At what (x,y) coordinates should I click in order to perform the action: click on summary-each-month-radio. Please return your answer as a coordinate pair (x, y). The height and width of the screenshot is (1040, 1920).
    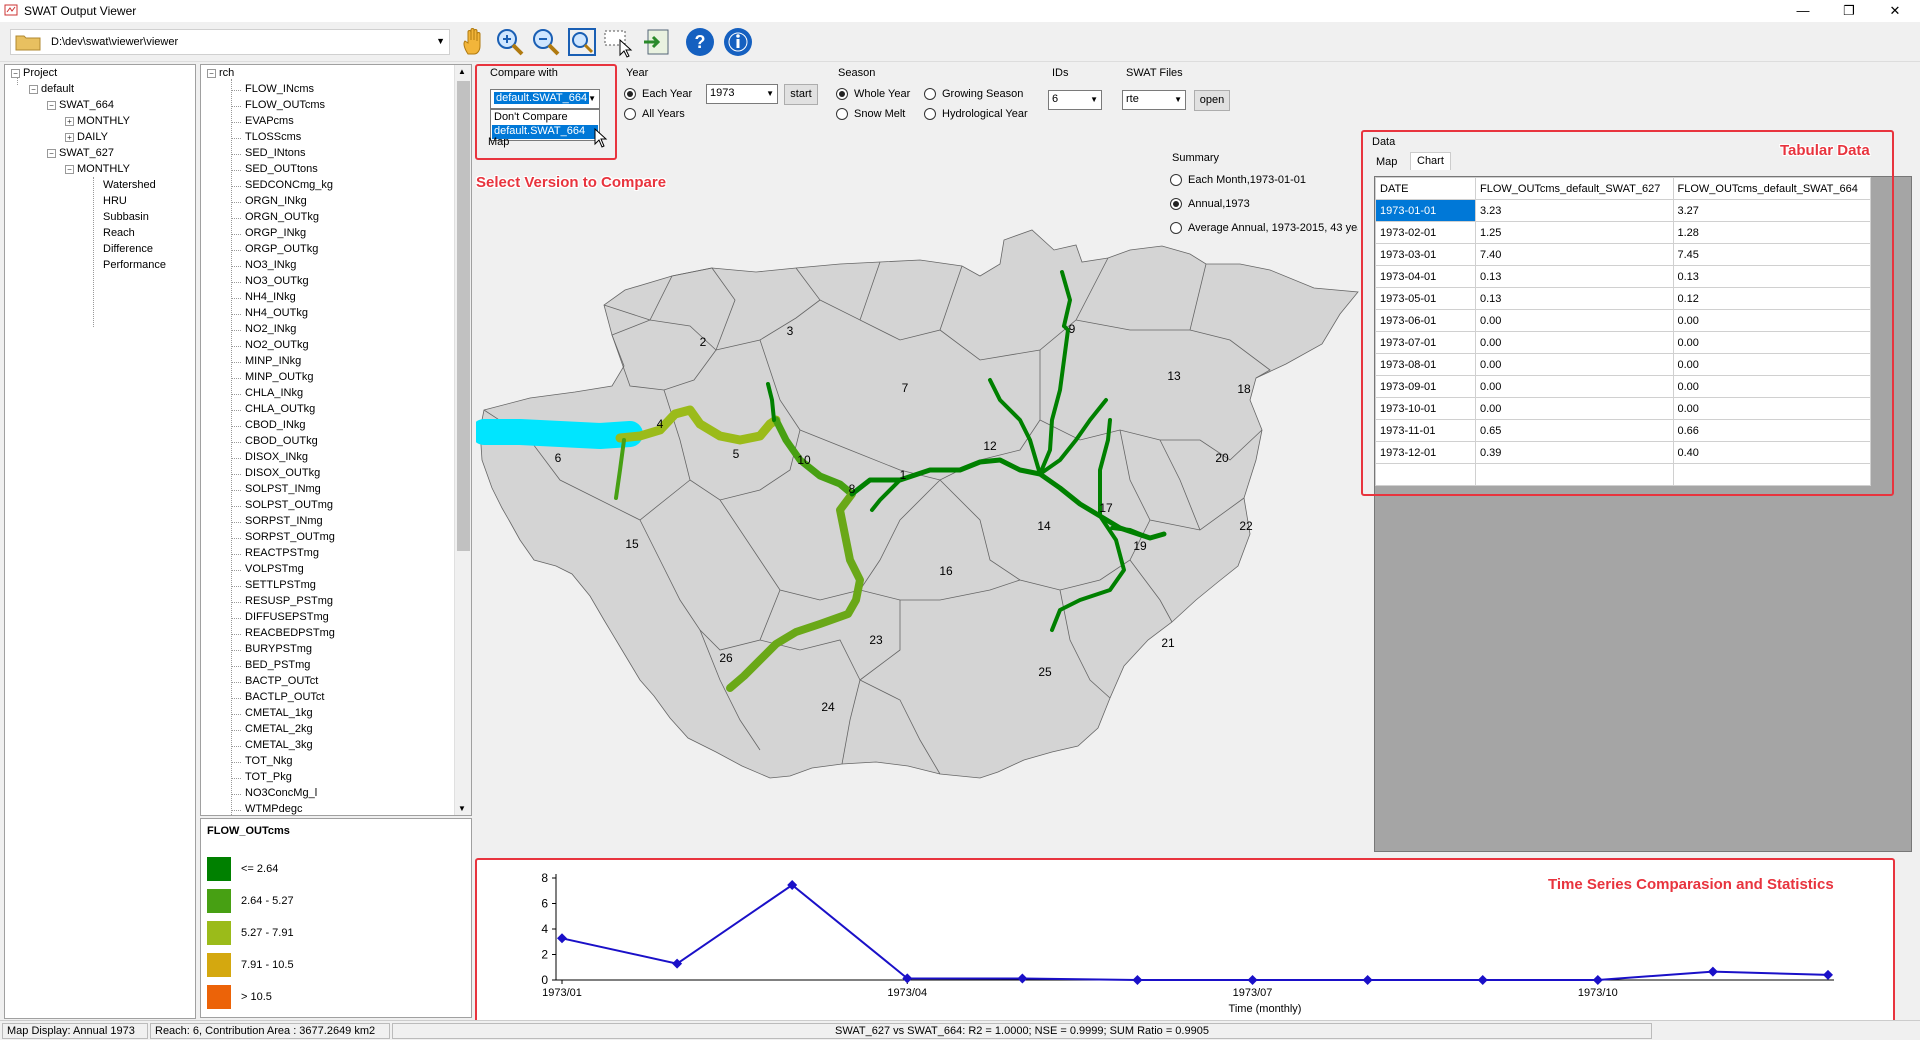
    Looking at the image, I should click on (1176, 180).